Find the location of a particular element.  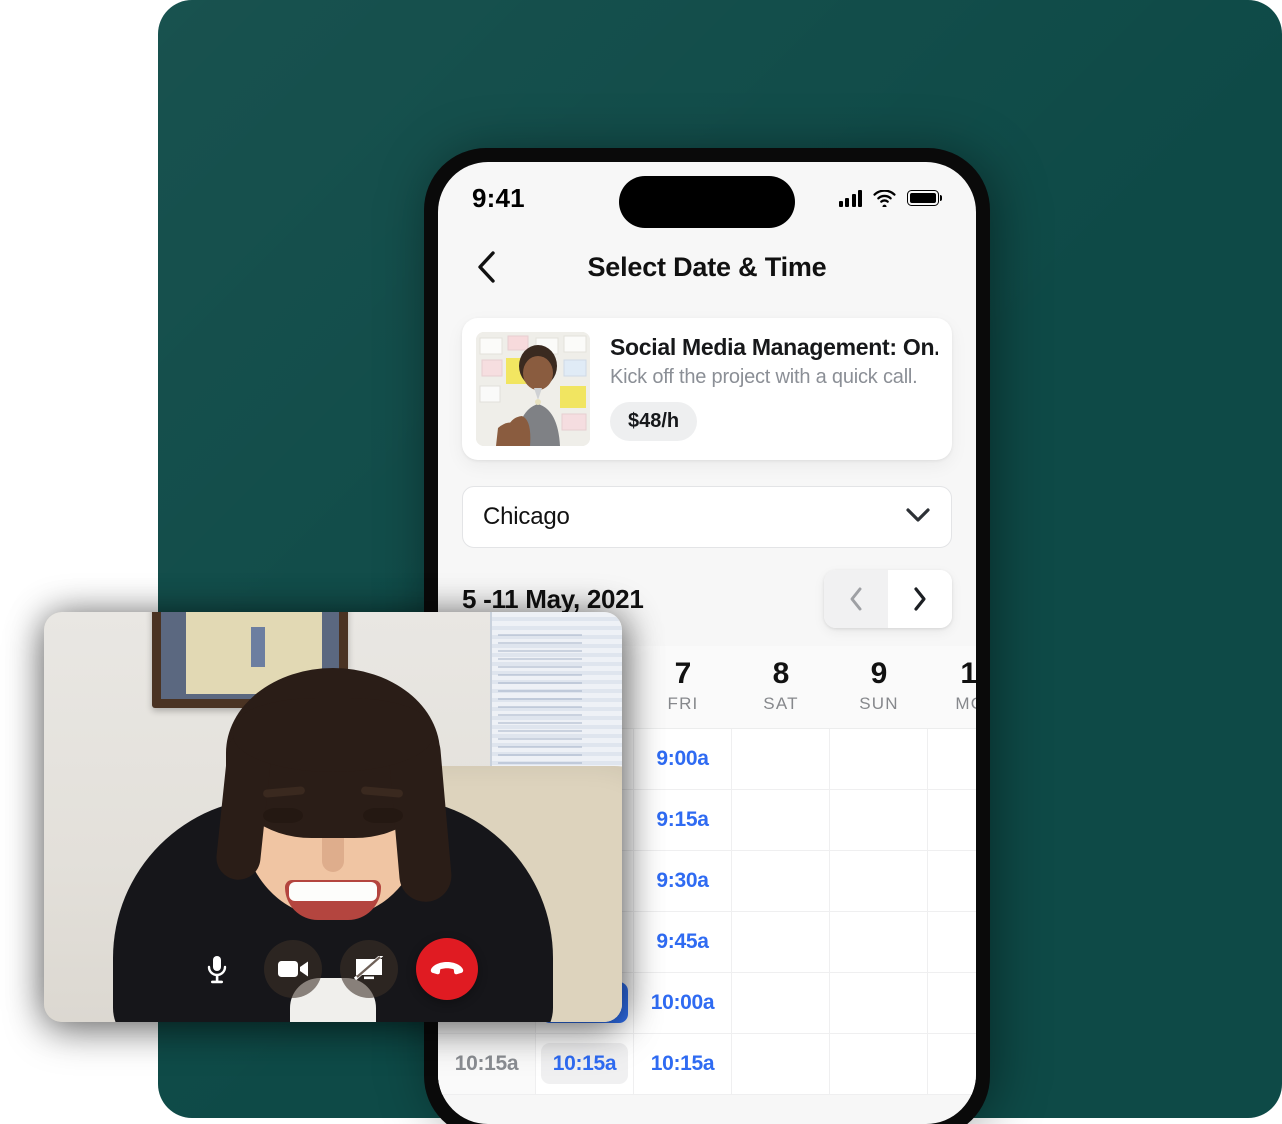

calendar-day-sun: 9 SUN is located at coordinates (879, 687).